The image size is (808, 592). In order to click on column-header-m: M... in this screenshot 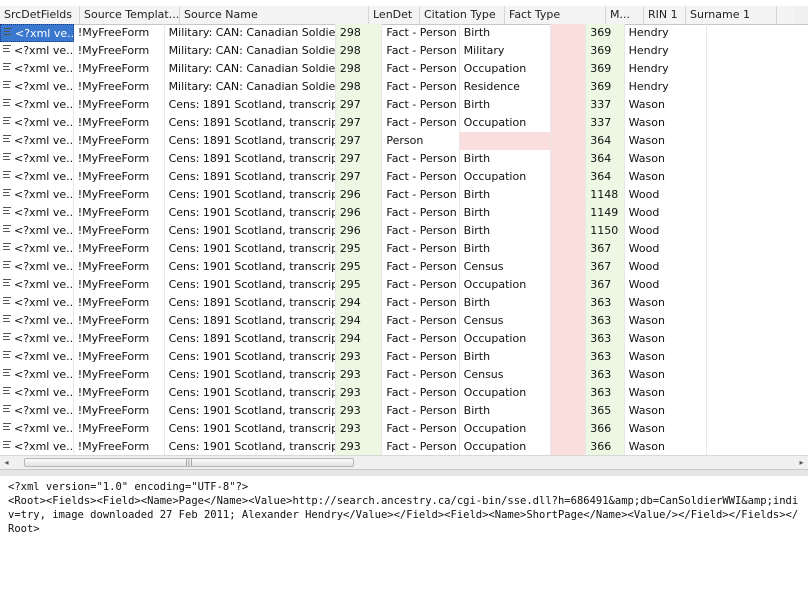, I will do `click(625, 15)`.